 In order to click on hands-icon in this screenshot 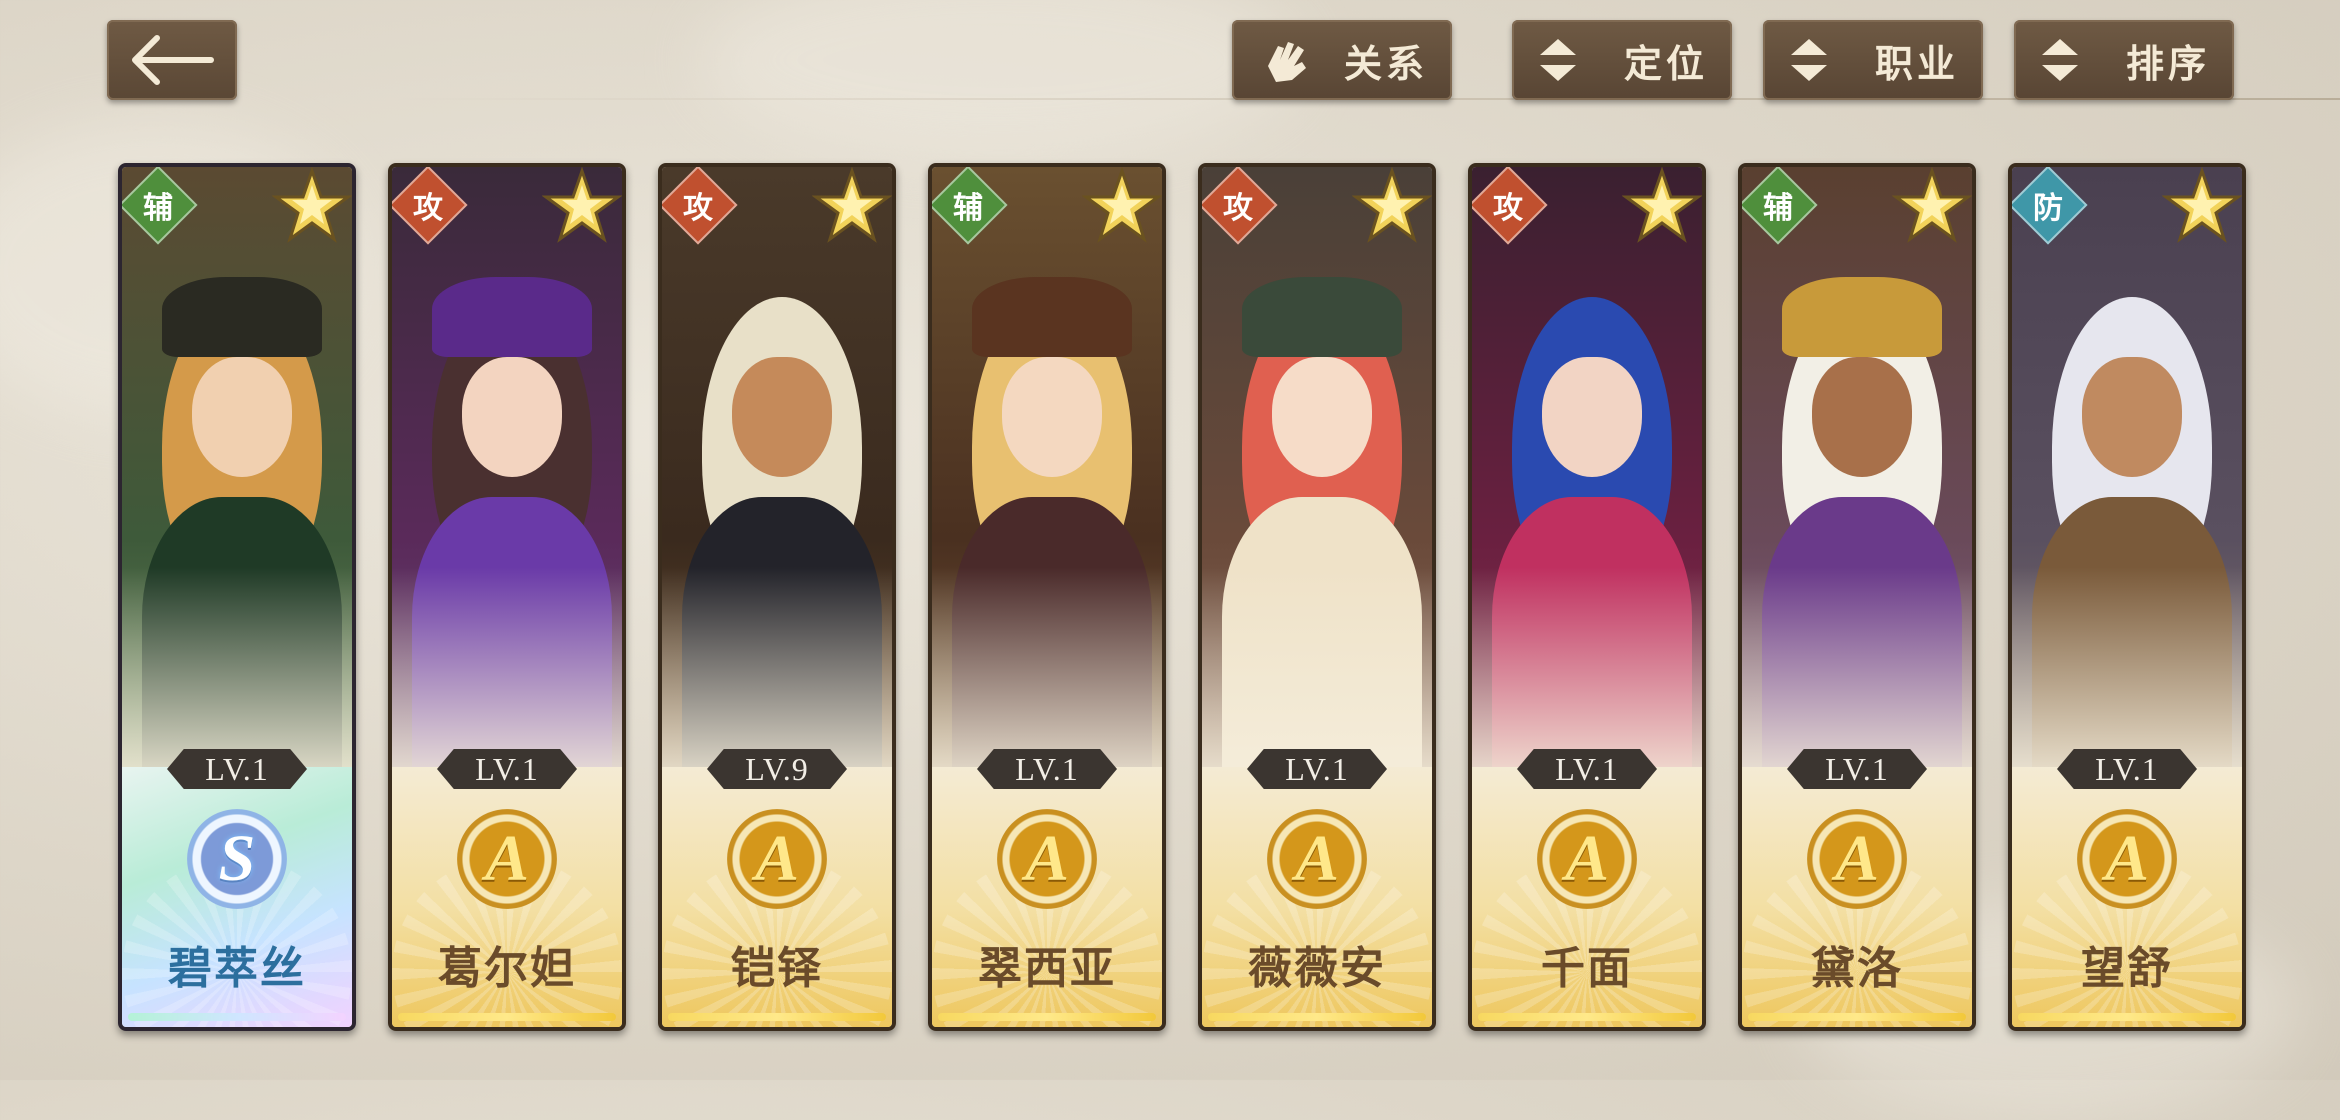, I will do `click(1287, 62)`.